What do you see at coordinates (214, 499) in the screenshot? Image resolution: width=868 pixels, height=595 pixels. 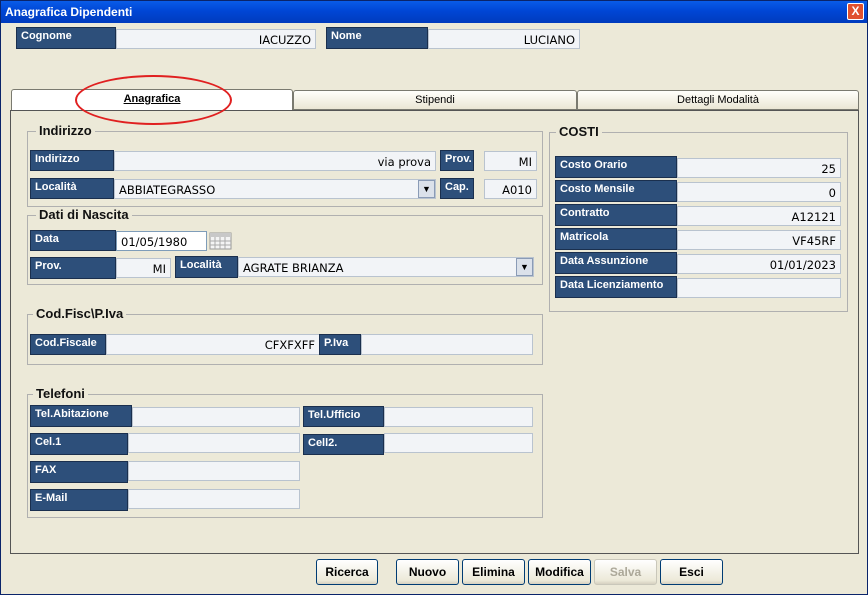 I see `email-field` at bounding box center [214, 499].